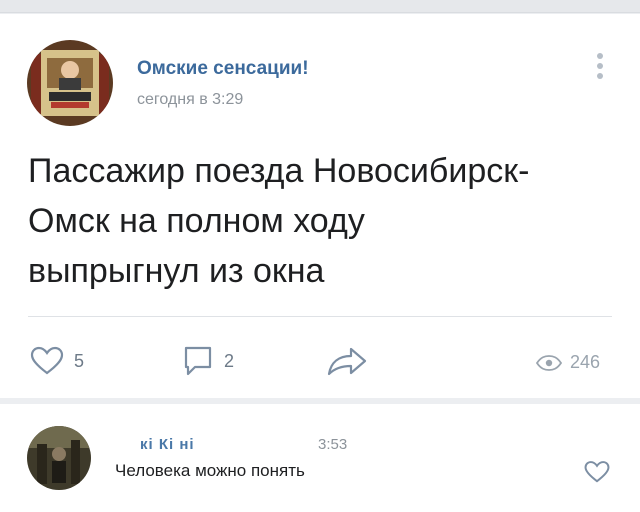 This screenshot has width=640, height=512. Describe the element at coordinates (279, 171) in the screenshot. I see `post-text-line: Пассажир поезда Новосибирск-` at that location.